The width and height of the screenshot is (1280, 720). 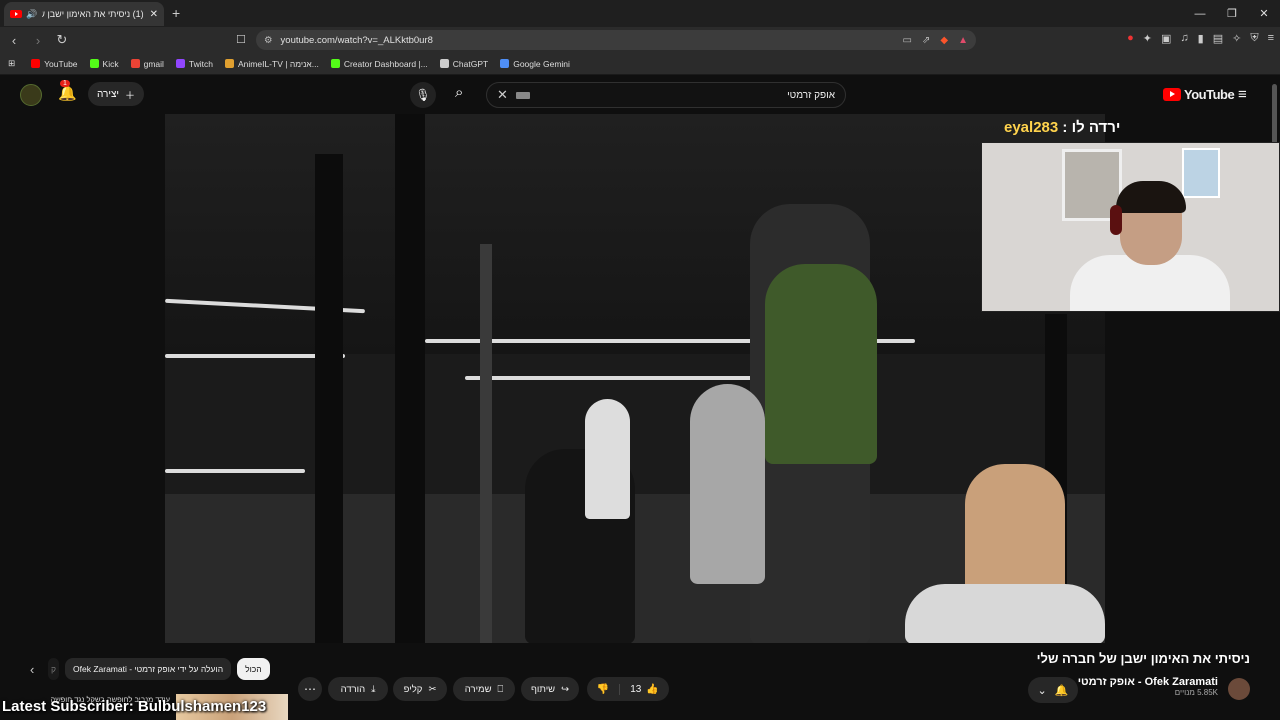 What do you see at coordinates (253, 669) in the screenshot?
I see `chip-all: הכול` at bounding box center [253, 669].